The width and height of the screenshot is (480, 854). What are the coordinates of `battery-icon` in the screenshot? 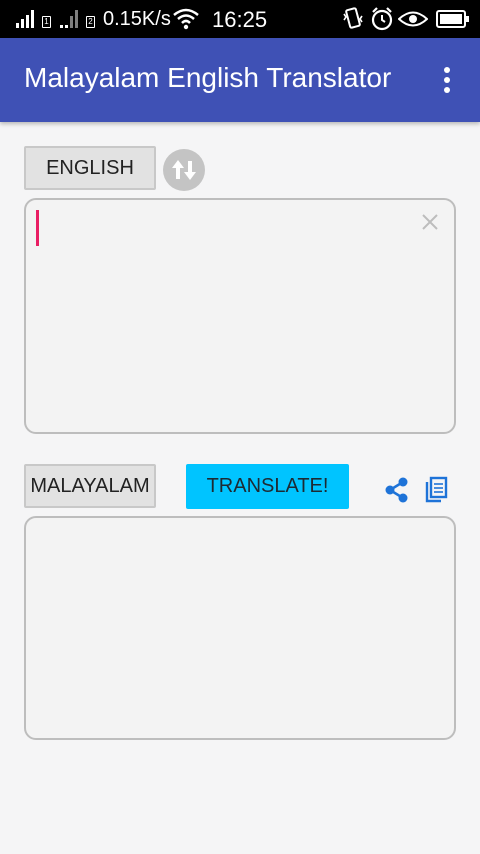 It's located at (452, 19).